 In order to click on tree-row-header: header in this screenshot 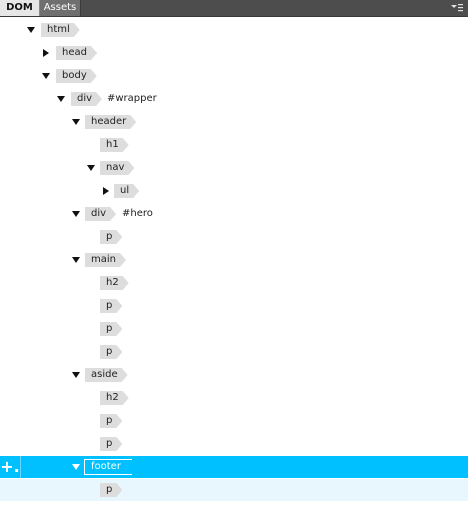, I will do `click(234, 122)`.